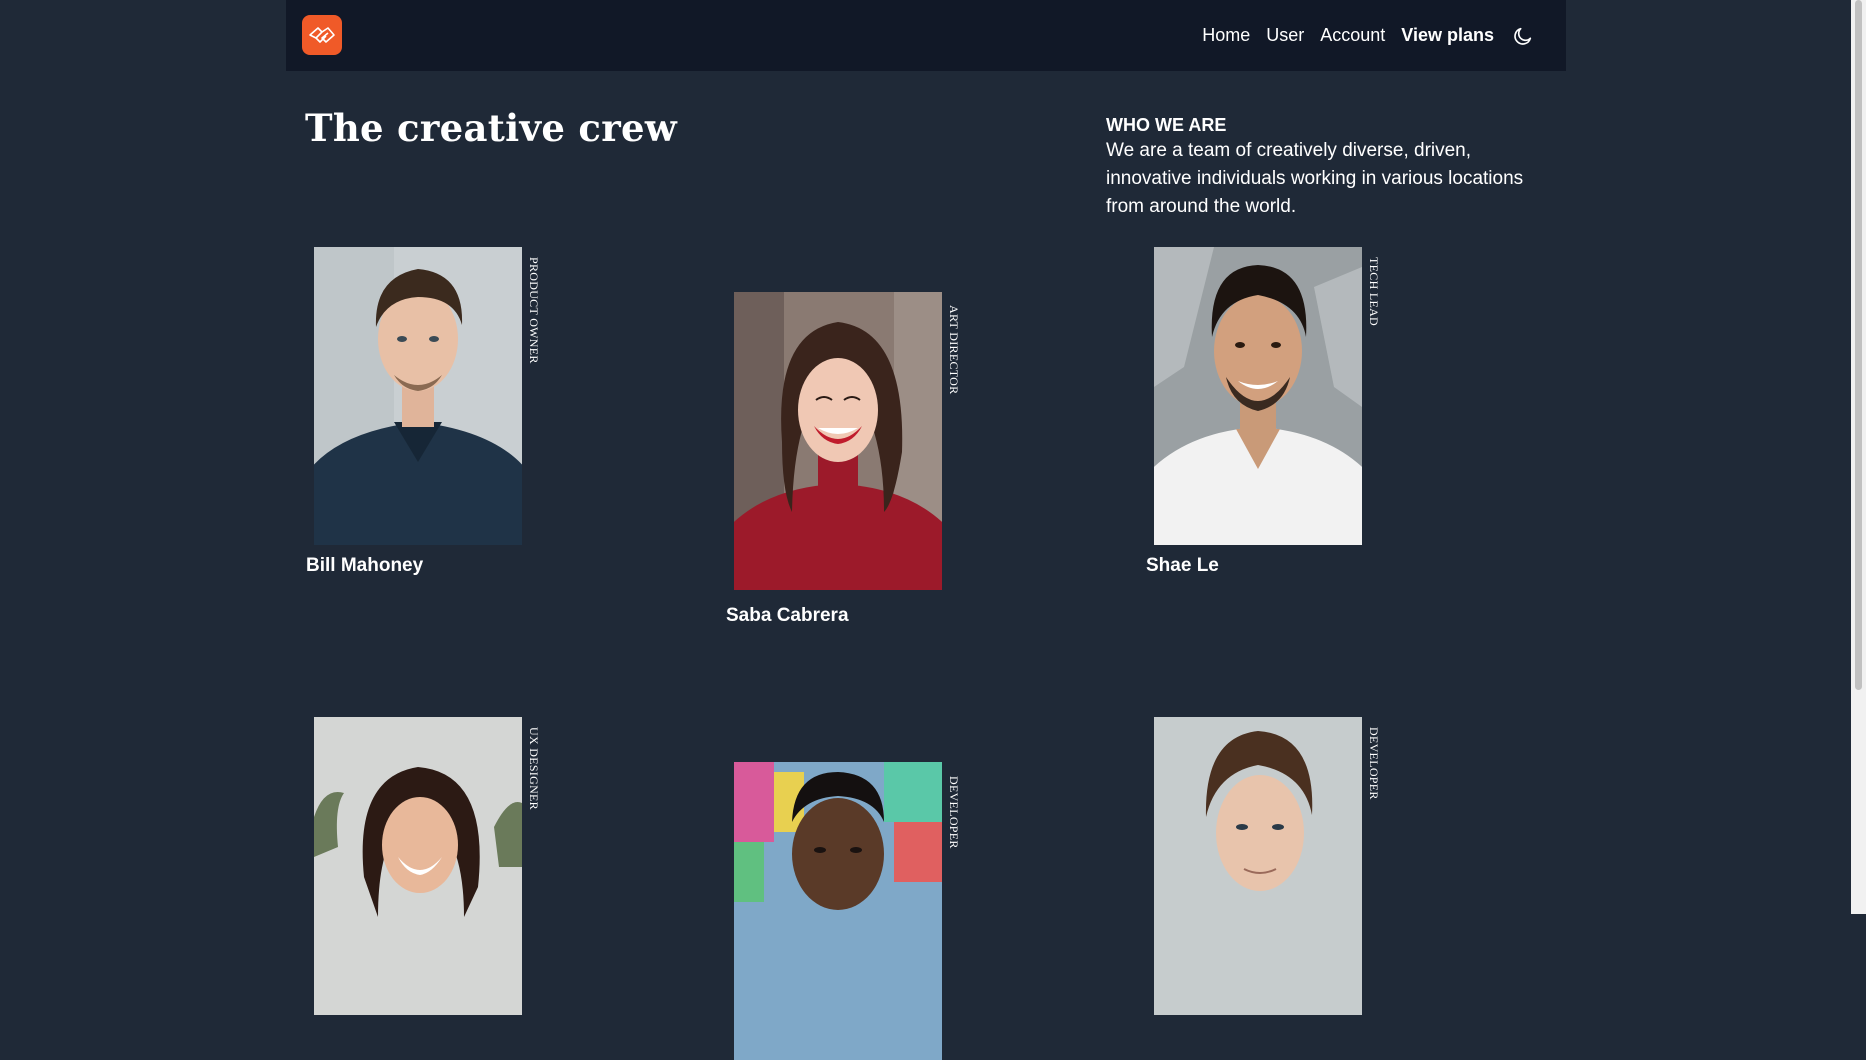 Image resolution: width=1866 pixels, height=1060 pixels. What do you see at coordinates (926, 35) in the screenshot?
I see `navbar: Home User Account View plans` at bounding box center [926, 35].